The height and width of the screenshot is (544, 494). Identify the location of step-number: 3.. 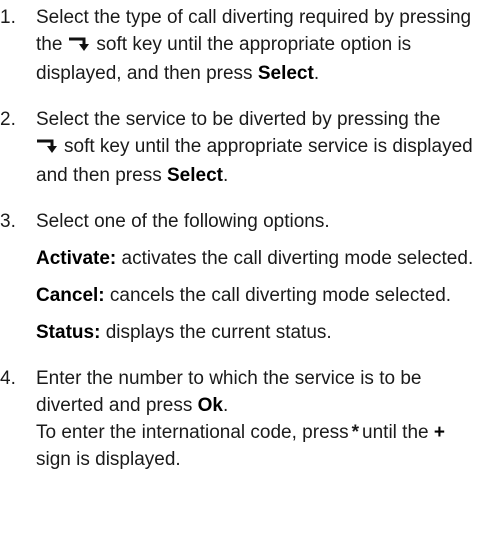
(8, 221).